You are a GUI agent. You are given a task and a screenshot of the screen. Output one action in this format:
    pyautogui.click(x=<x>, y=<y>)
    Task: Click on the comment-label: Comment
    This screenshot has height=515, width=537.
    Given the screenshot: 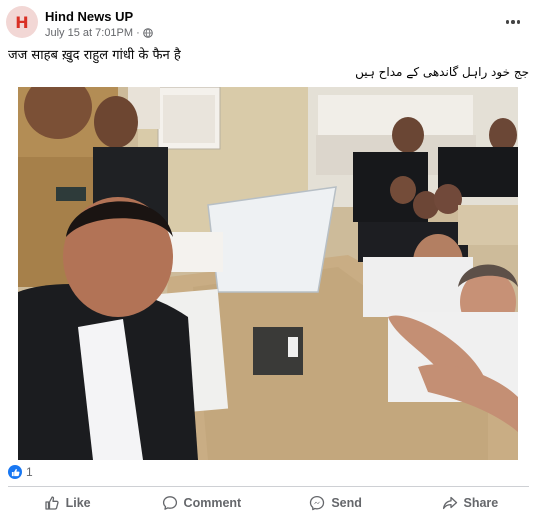 What is the action you would take?
    pyautogui.click(x=212, y=502)
    